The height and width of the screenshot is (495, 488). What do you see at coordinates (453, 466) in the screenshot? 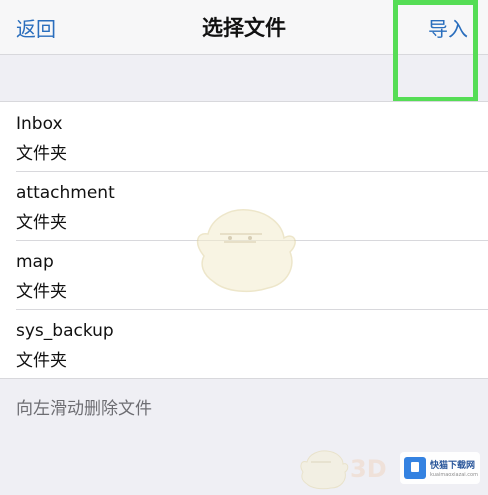
I see `brand-name: 快猫下载网` at bounding box center [453, 466].